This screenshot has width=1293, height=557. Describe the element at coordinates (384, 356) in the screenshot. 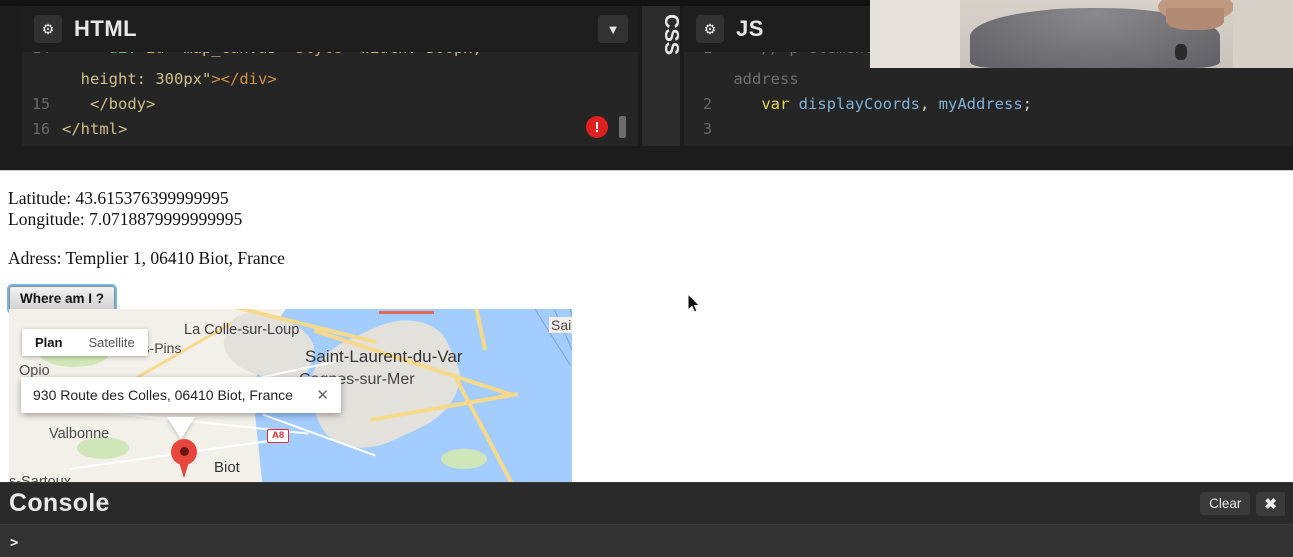

I see `map-label-st-laurent: Saint-Laurent-du-Var` at that location.